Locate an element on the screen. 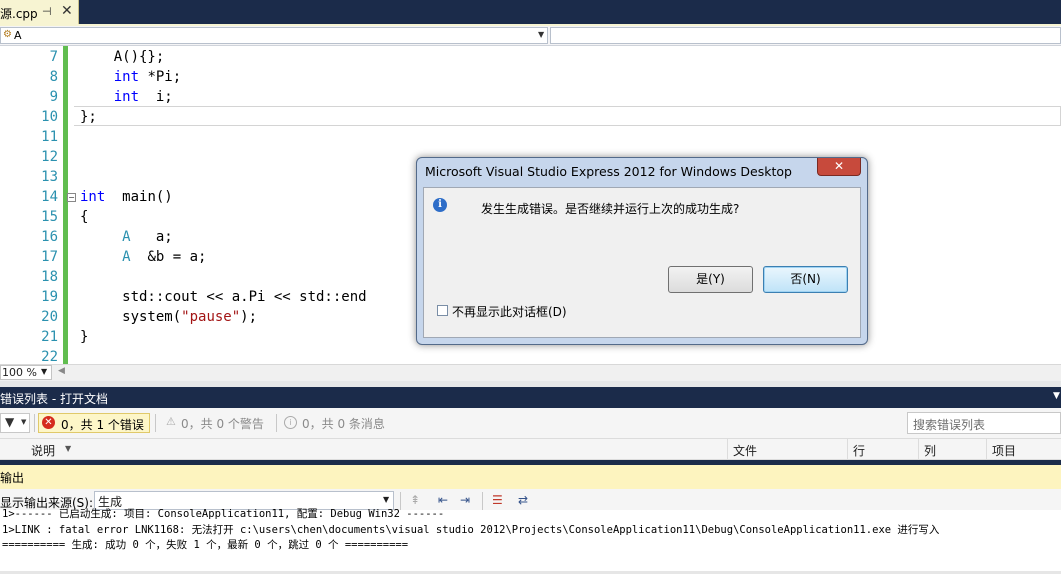 This screenshot has width=1061, height=574. code-token: i; is located at coordinates (156, 97).